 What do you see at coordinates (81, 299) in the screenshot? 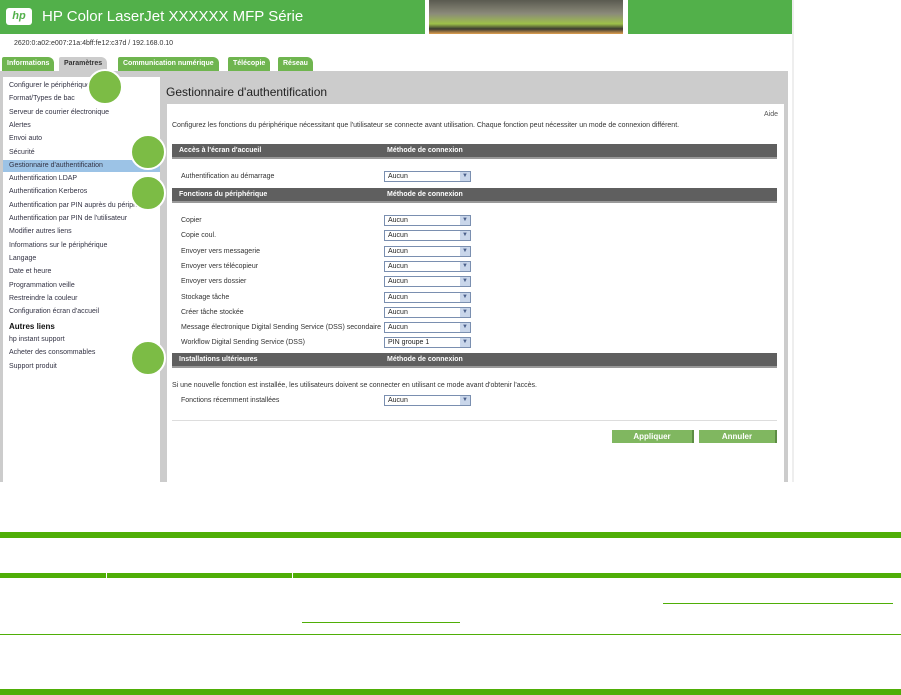
I see `sidebar-item: Restreindre la couleur` at bounding box center [81, 299].